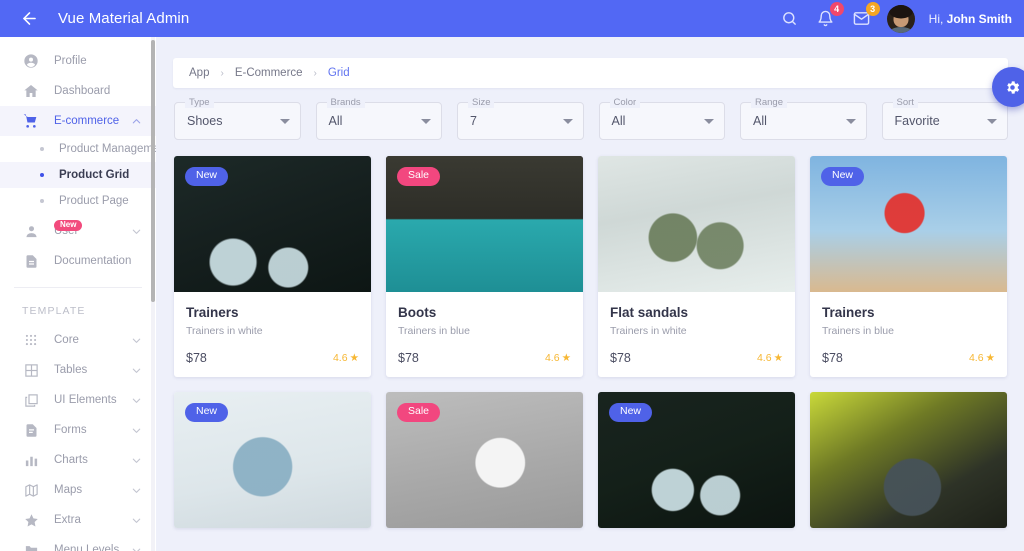  I want to click on sidebar-item-dashboard: Dashboard, so click(78, 91).